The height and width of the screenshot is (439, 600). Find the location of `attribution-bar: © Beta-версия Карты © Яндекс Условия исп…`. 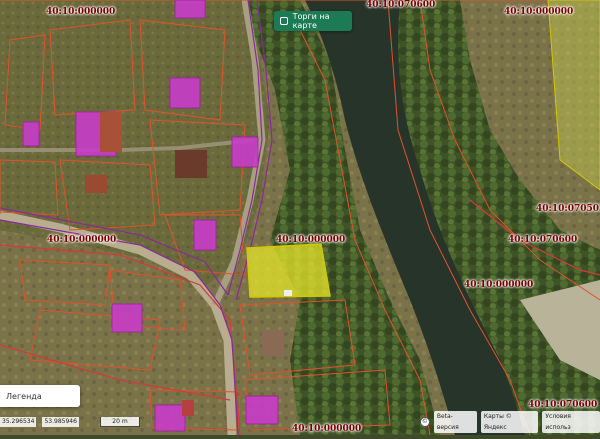

attribution-bar: © Beta-версия Карты © Яндекс Условия исп… is located at coordinates (510, 421).